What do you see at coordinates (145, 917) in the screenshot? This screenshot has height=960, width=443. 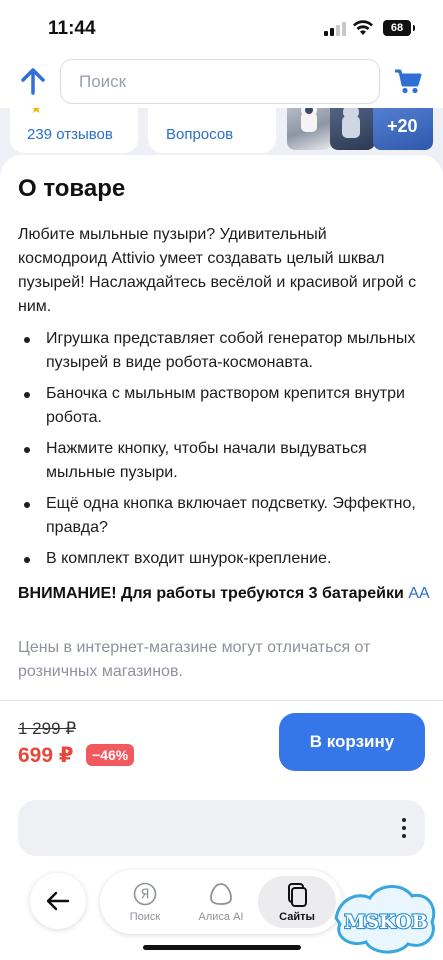 I see `tab-label: Поиск` at bounding box center [145, 917].